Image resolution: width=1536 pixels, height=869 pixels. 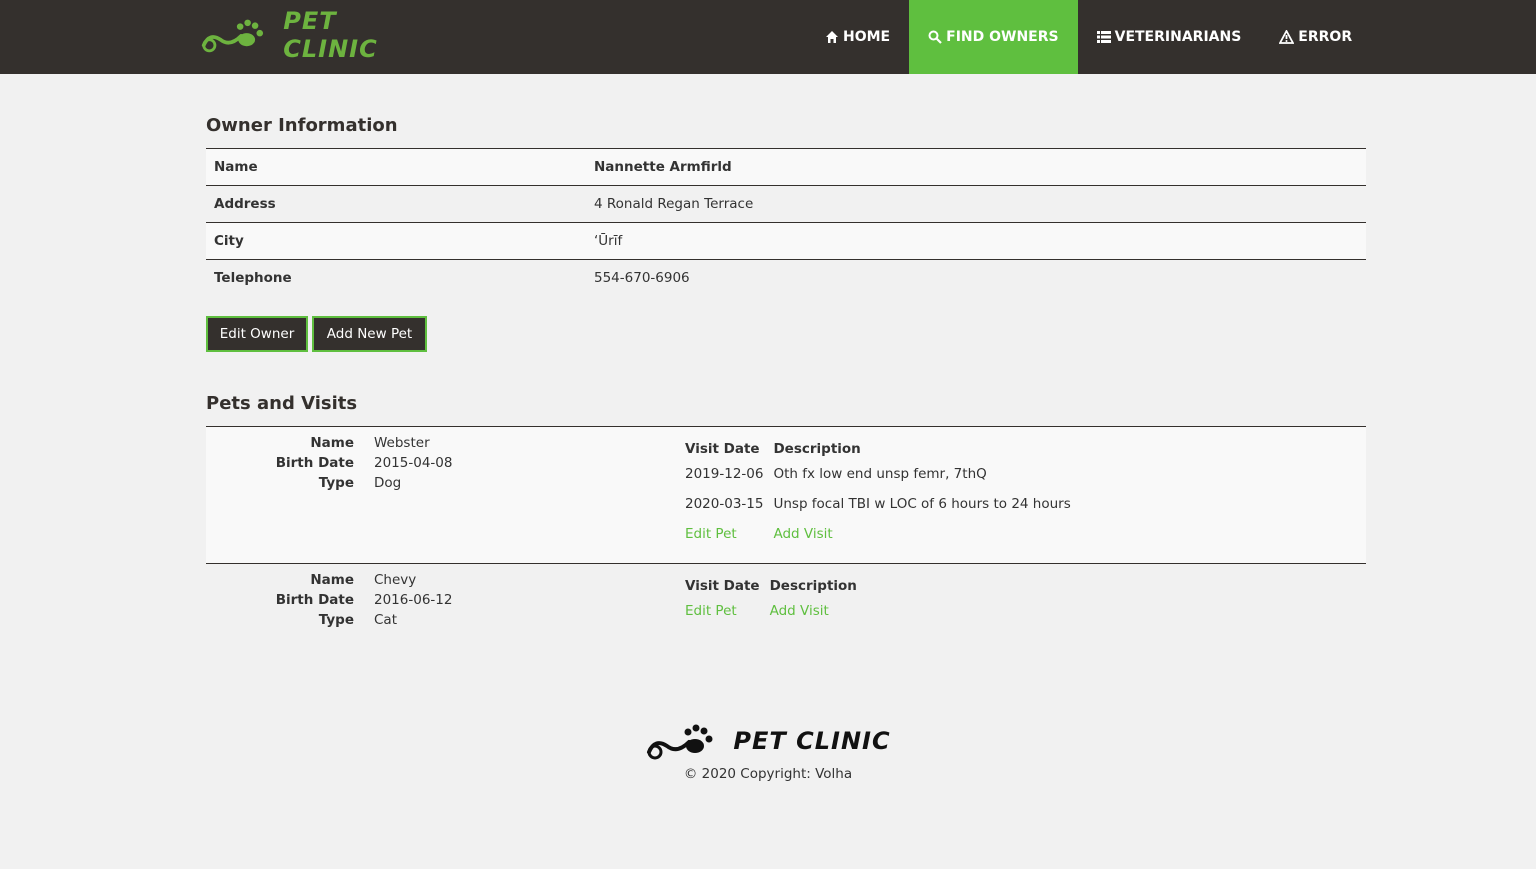 What do you see at coordinates (786, 241) in the screenshot?
I see `owner-row-city: City ‘Ūrīf` at bounding box center [786, 241].